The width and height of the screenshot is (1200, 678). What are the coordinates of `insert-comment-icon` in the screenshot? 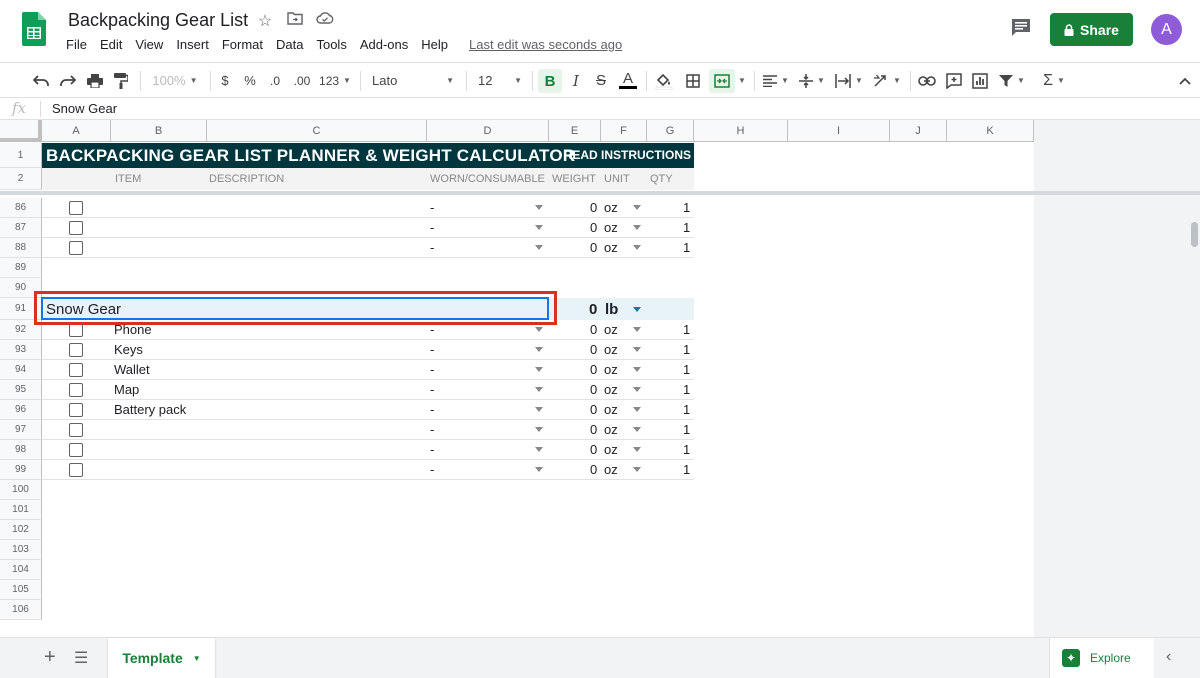 It's located at (954, 80).